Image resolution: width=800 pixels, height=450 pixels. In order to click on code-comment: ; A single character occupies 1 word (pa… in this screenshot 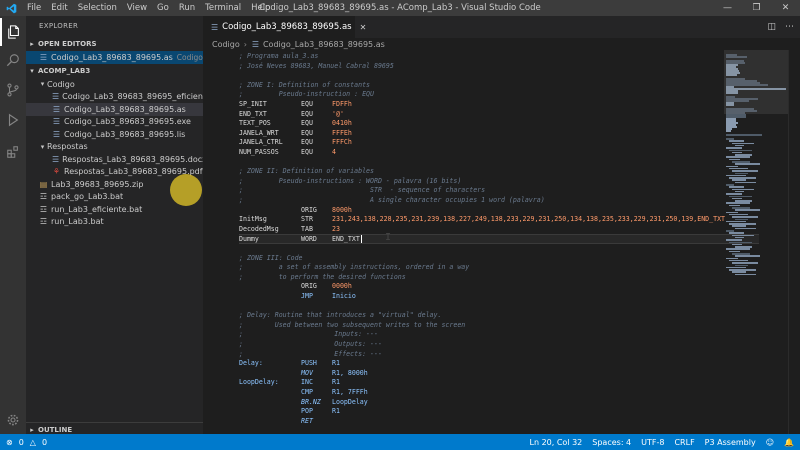, I will do `click(392, 200)`.